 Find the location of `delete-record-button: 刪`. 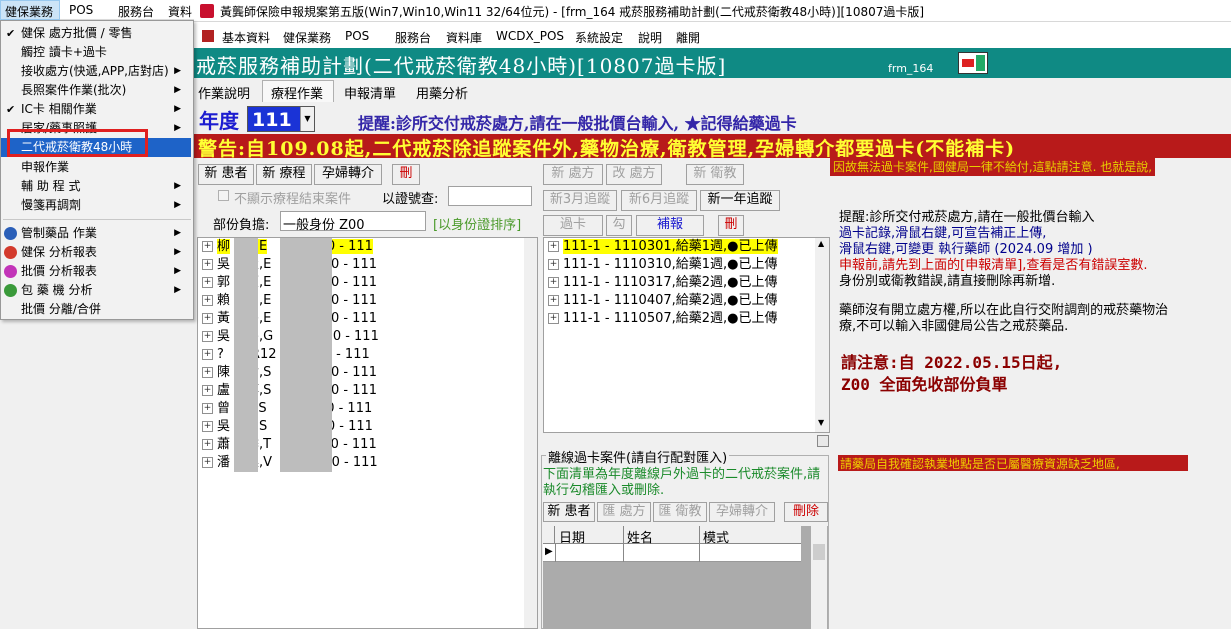

delete-record-button: 刪 is located at coordinates (731, 225).